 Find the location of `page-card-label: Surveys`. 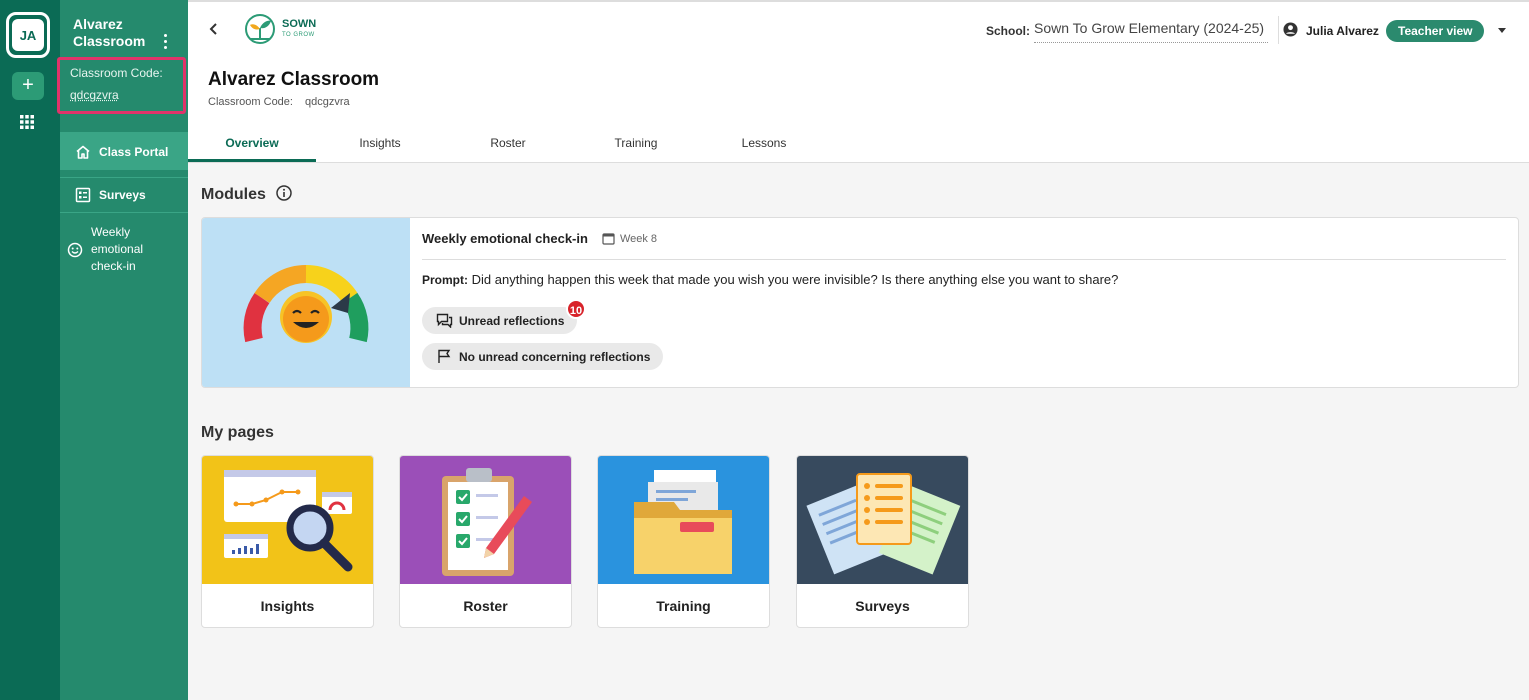

page-card-label: Surveys is located at coordinates (882, 606).